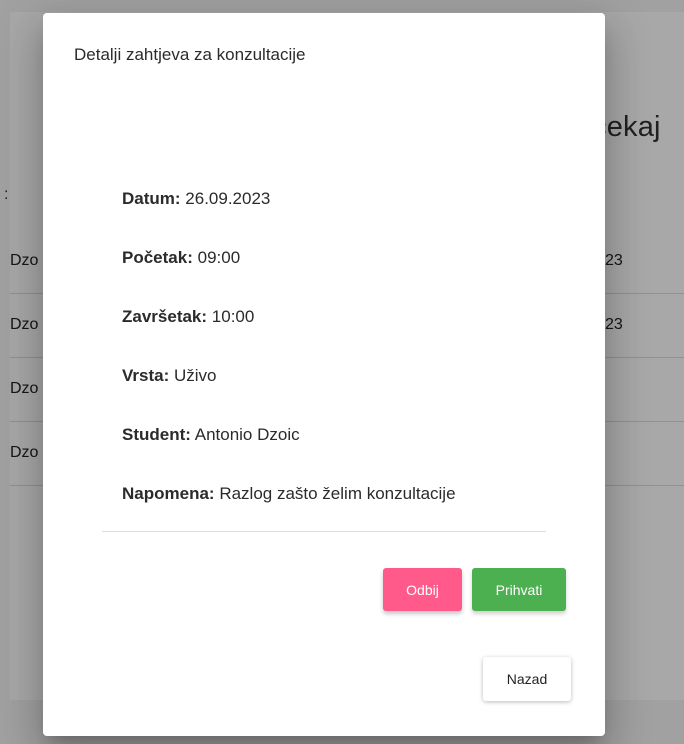  I want to click on reject-button: Odbij, so click(422, 589).